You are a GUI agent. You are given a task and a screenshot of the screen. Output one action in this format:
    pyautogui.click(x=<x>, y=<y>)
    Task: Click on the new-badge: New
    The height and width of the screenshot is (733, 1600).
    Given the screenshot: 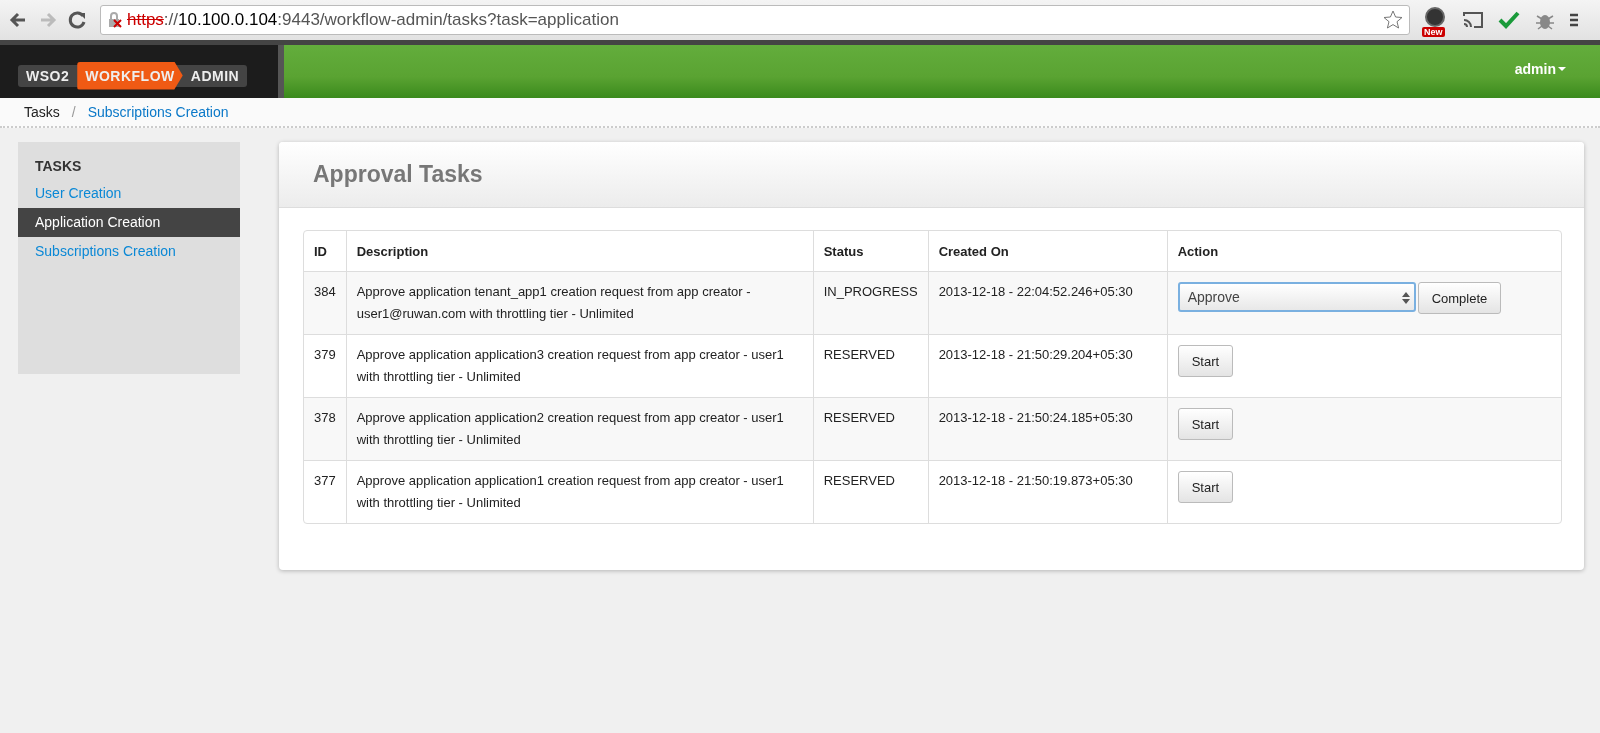 What is the action you would take?
    pyautogui.click(x=1433, y=32)
    